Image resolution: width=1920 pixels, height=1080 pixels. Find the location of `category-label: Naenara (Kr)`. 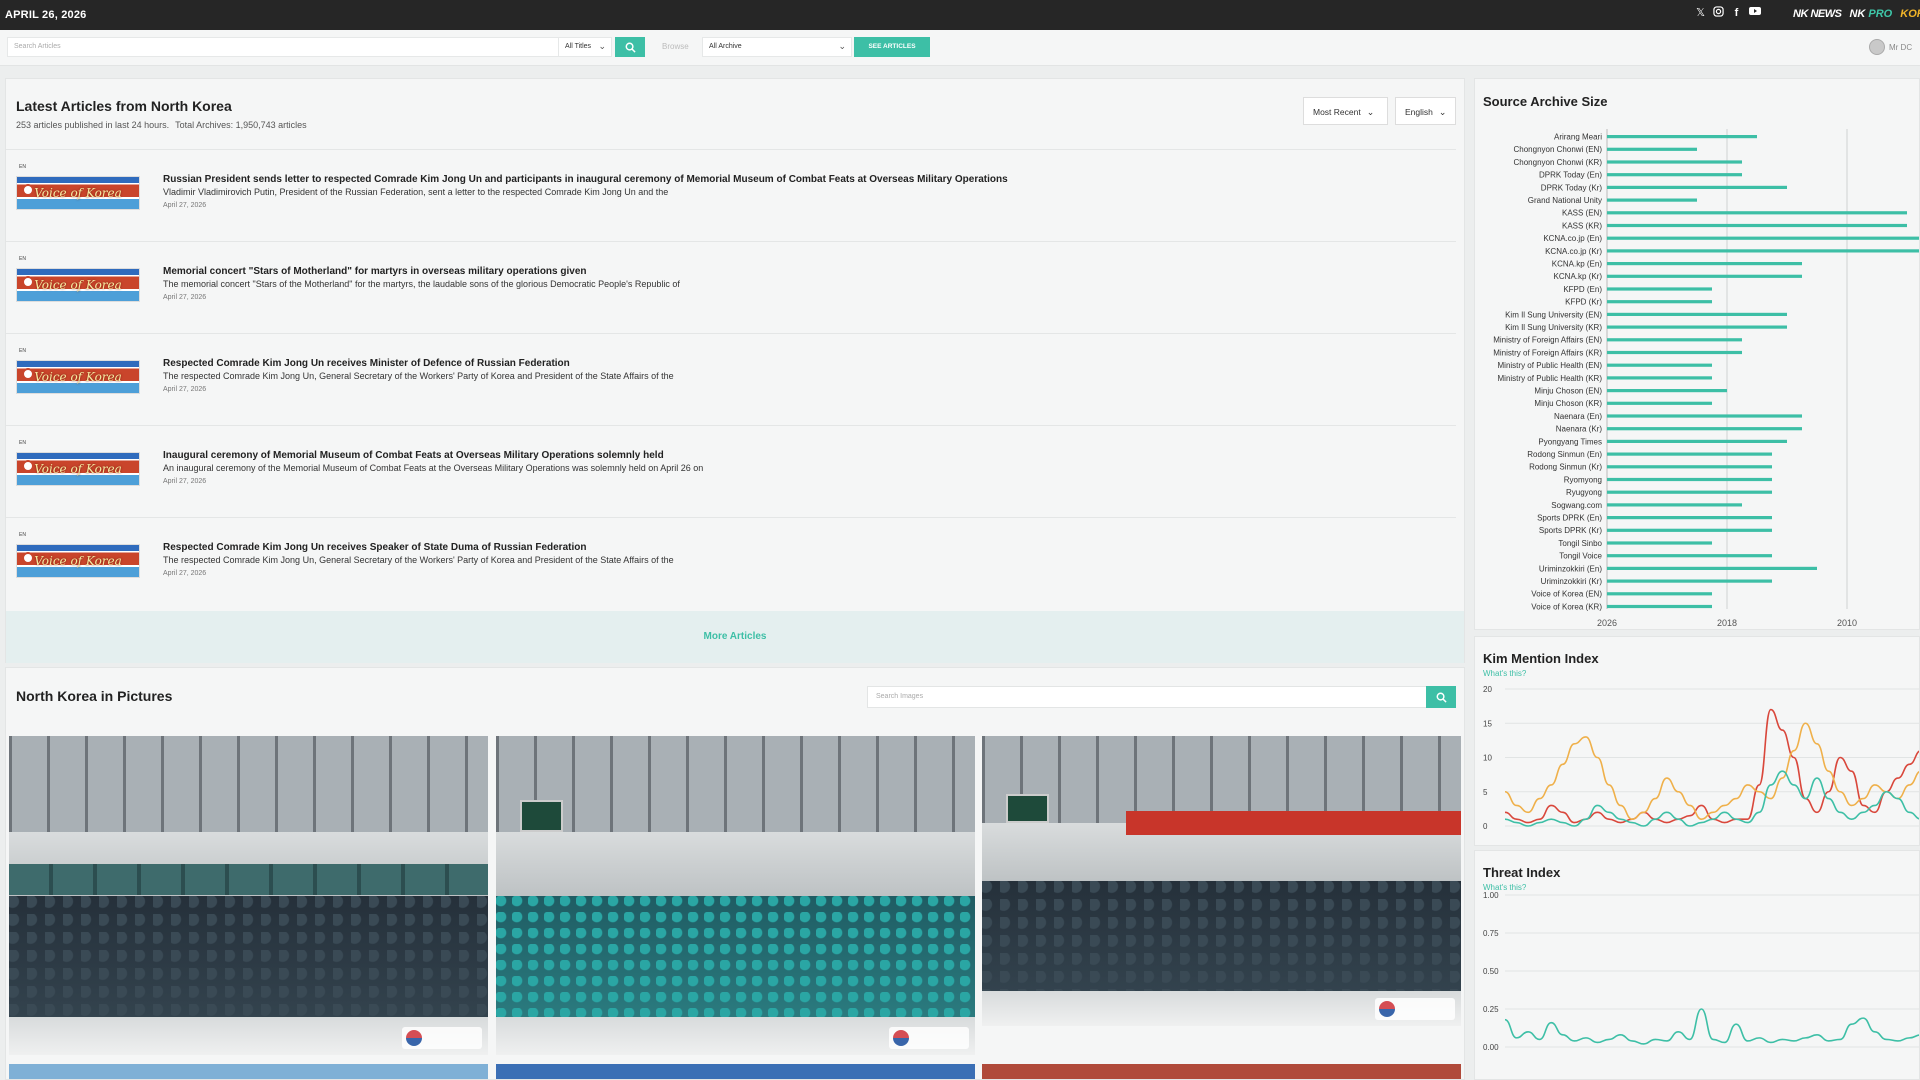

category-label: Naenara (Kr) is located at coordinates (1579, 429).